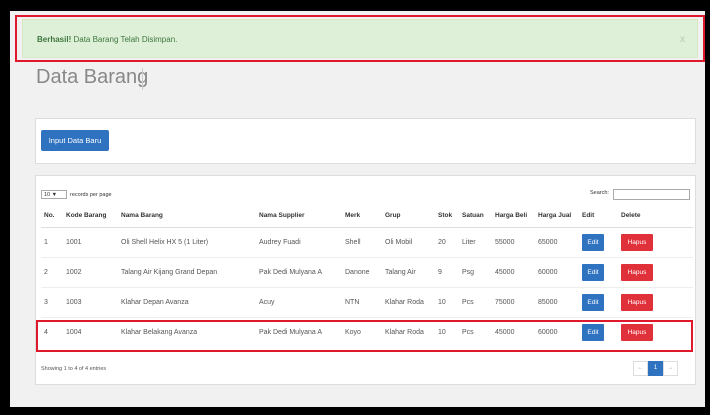 This screenshot has width=710, height=415. I want to click on cell-merk: Danone, so click(362, 271).